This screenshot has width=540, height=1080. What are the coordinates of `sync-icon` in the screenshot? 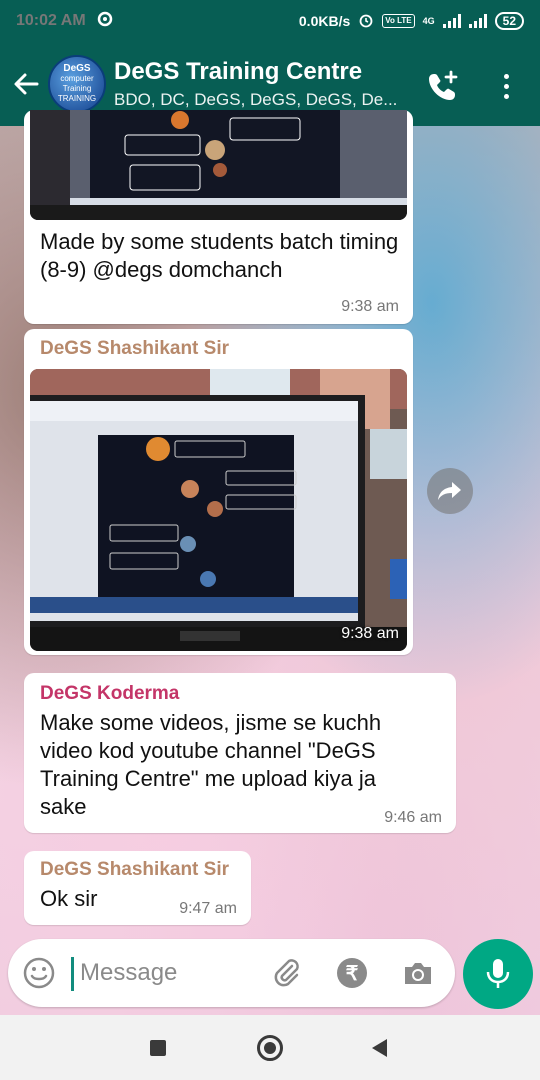 It's located at (105, 21).